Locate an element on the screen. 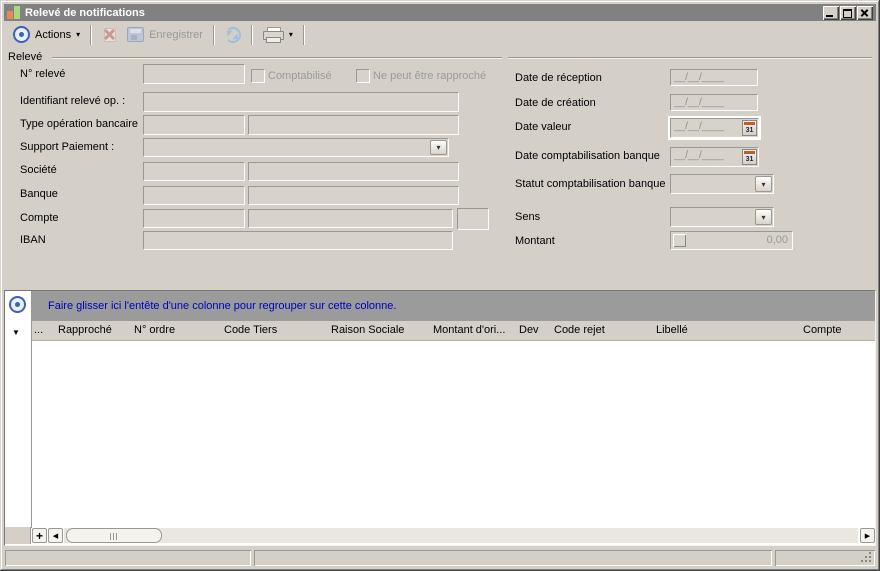 This screenshot has height=571, width=880. row-filter-button: ▼ is located at coordinates (16, 332).